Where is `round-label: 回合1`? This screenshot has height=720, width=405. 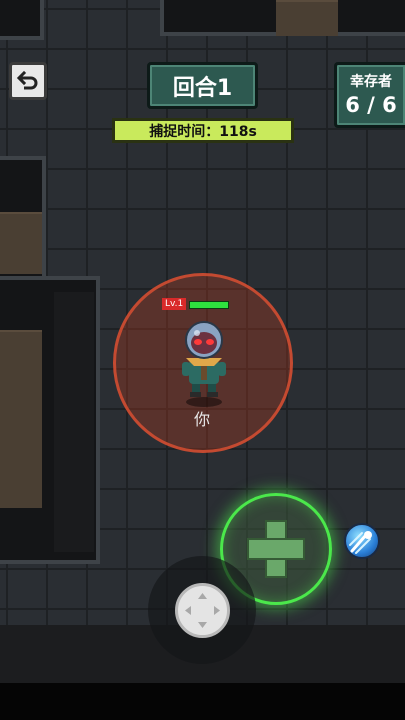 round-label: 回合1 is located at coordinates (202, 88).